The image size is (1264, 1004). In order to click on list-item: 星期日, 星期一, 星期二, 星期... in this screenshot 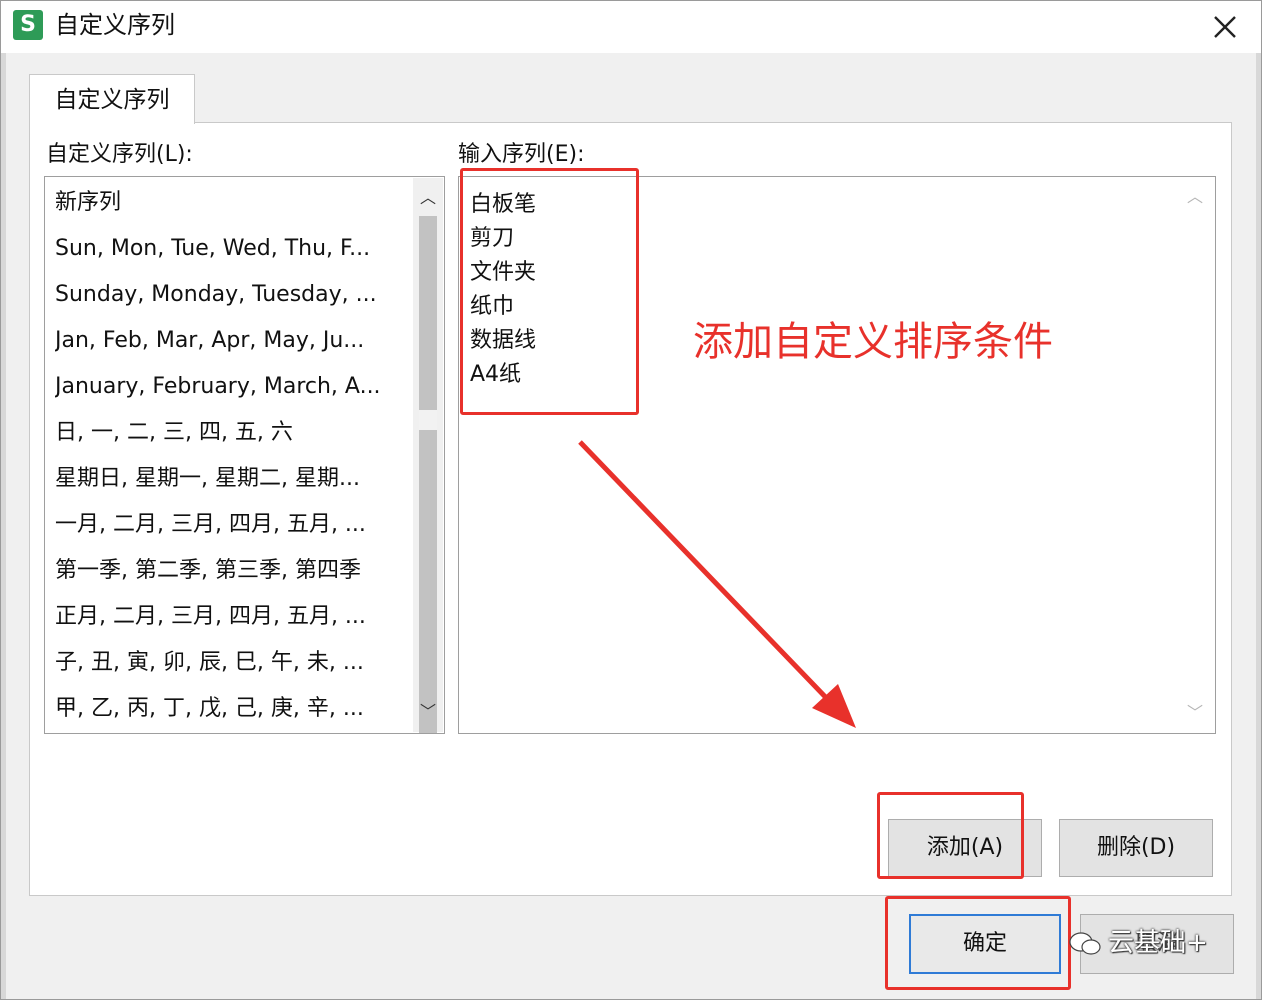, I will do `click(230, 479)`.